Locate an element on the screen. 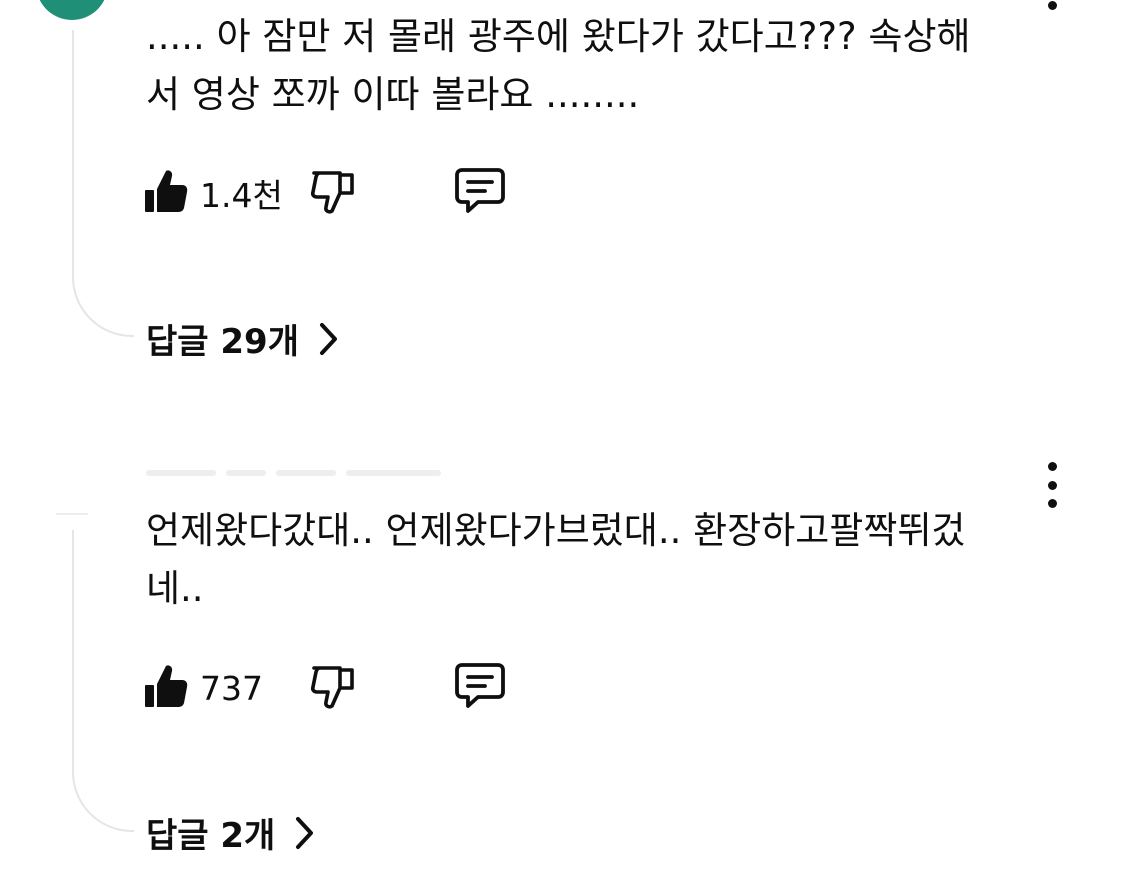 This screenshot has width=1125, height=896. like-button: 1.4천 is located at coordinates (220, 193).